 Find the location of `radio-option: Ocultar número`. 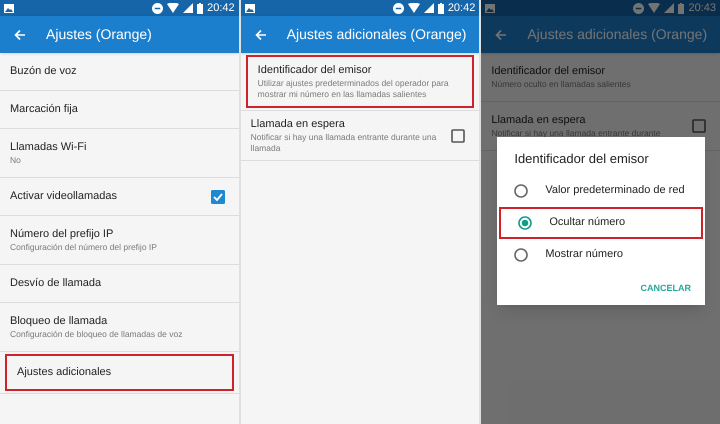

radio-option: Ocultar número is located at coordinates (601, 222).